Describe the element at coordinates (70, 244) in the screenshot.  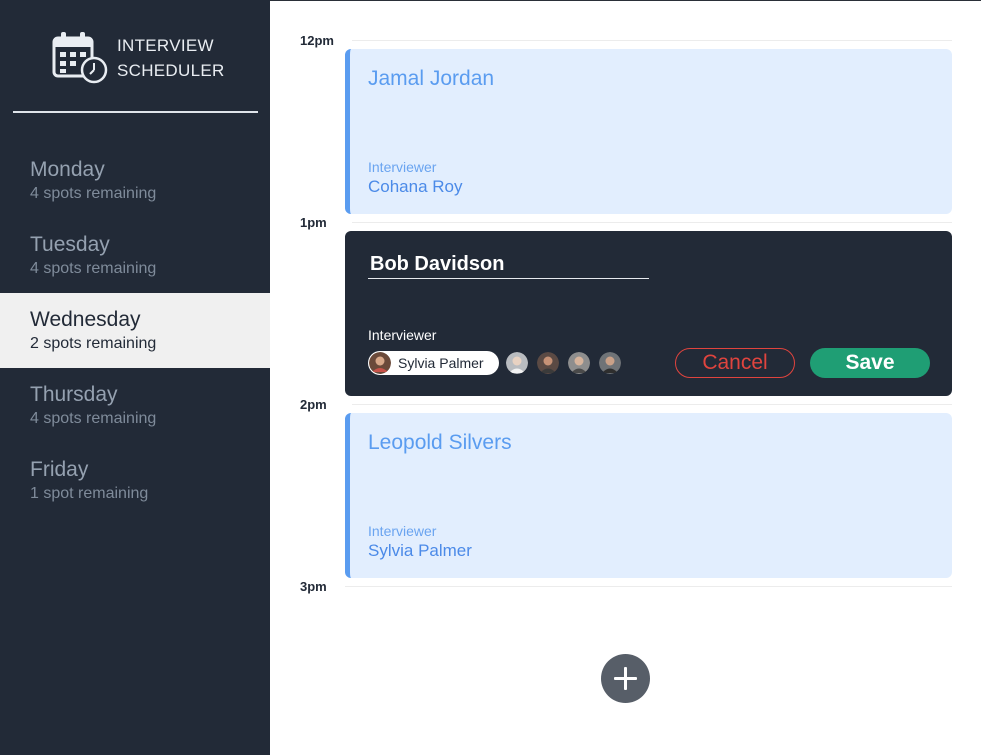
I see `day-name: Tuesday` at that location.